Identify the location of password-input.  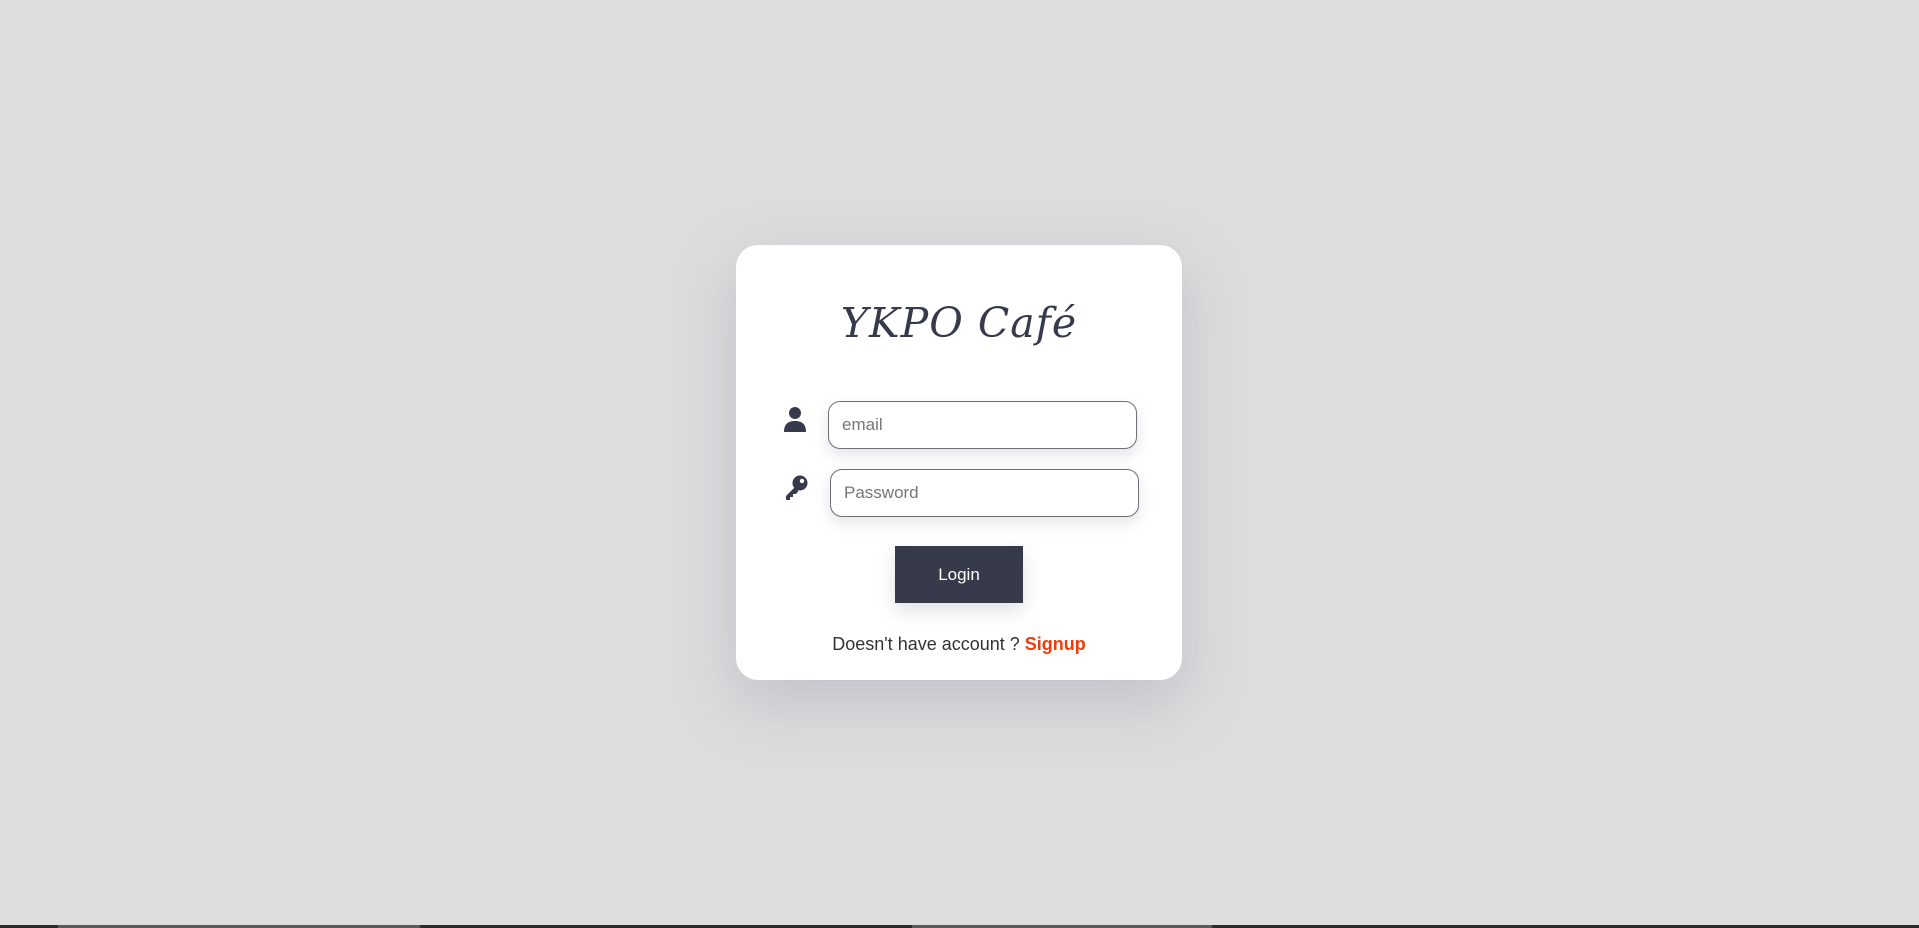
(984, 493).